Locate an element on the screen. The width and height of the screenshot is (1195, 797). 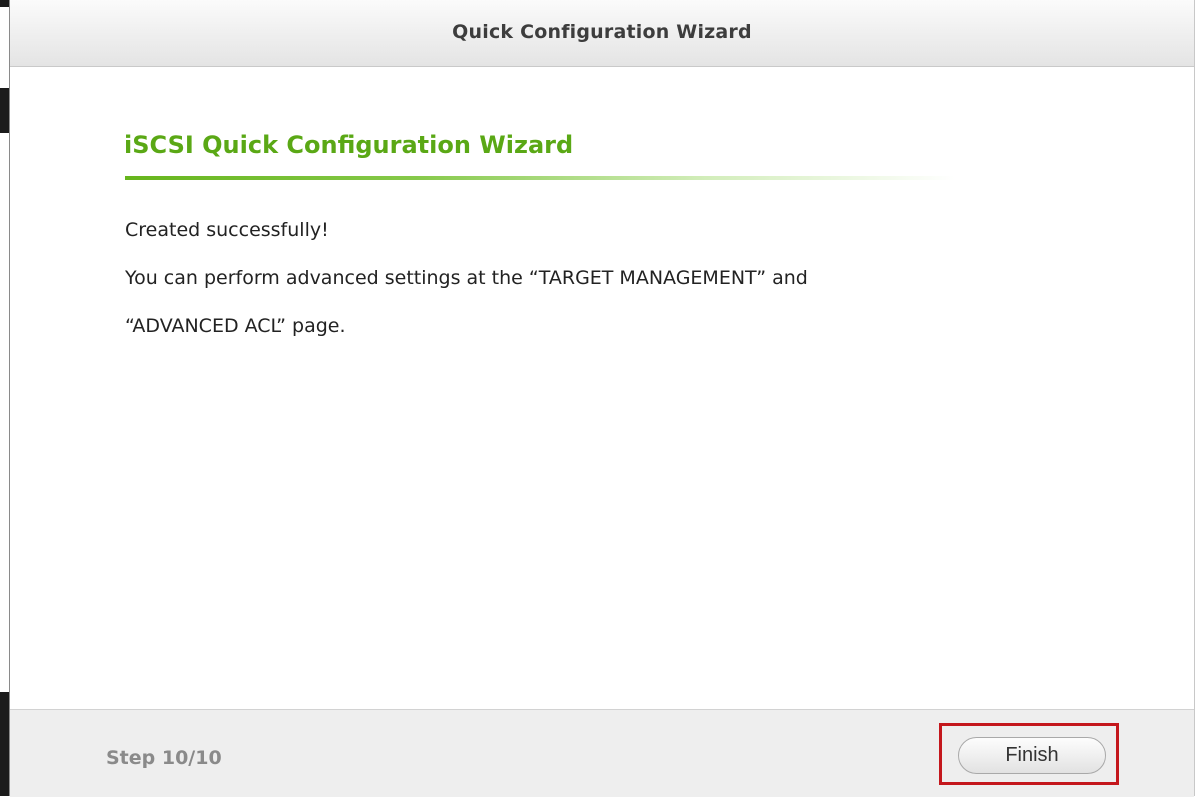
wizard-footer: Step 10/10 Finish is located at coordinates (602, 753).